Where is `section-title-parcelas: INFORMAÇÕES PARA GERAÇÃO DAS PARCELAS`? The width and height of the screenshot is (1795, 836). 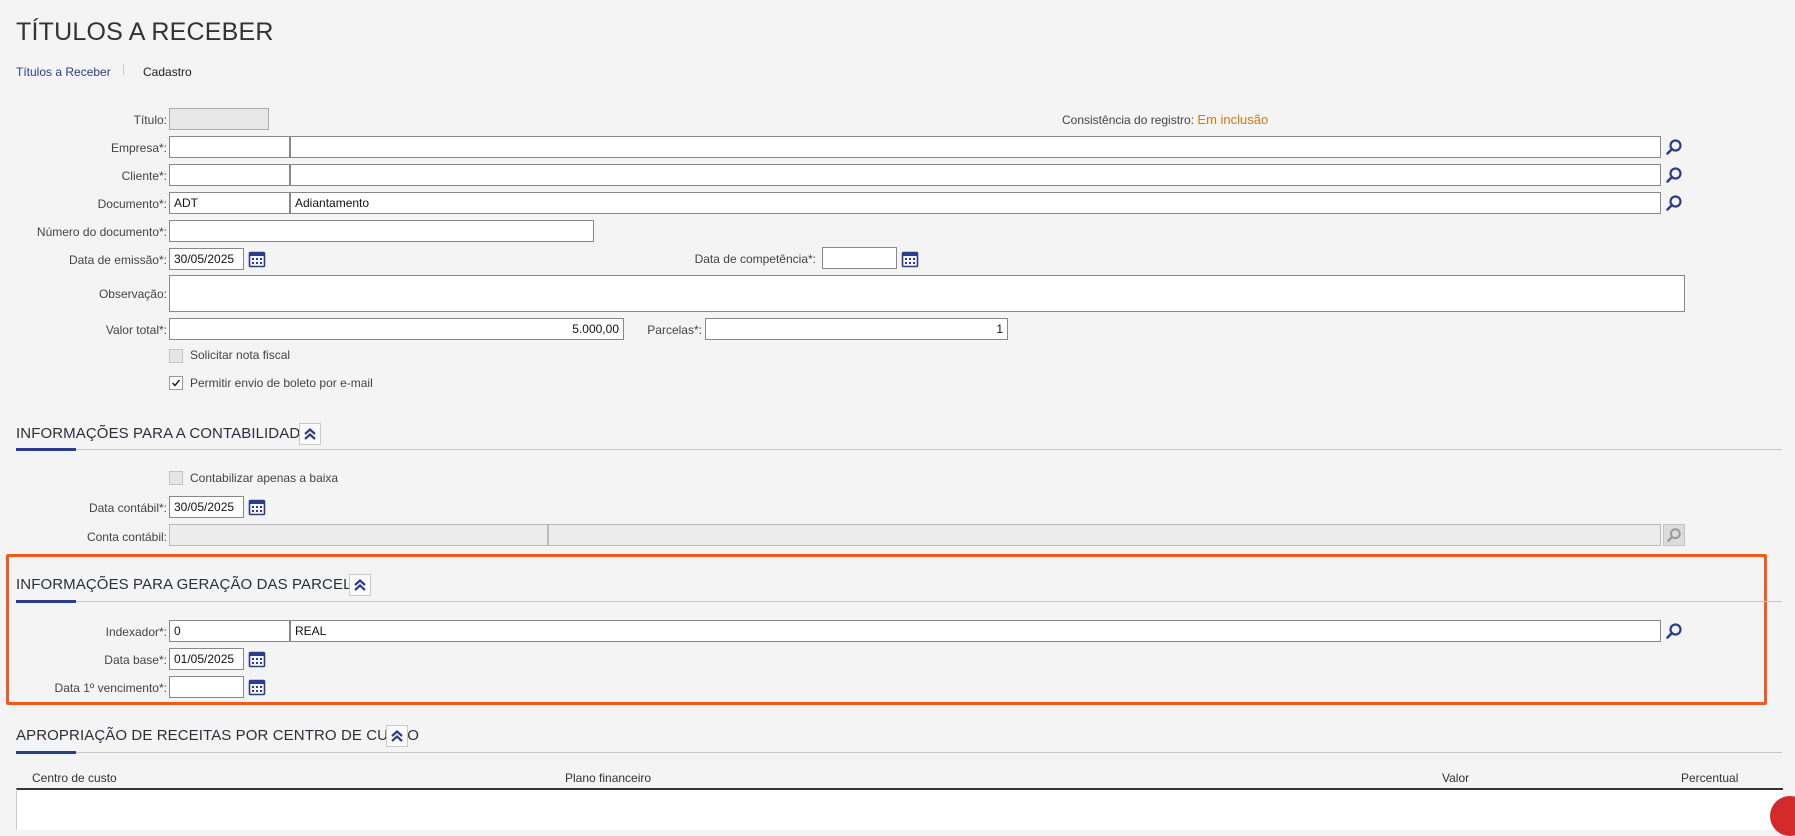
section-title-parcelas: INFORMAÇÕES PARA GERAÇÃO DAS PARCELAS is located at coordinates (194, 584).